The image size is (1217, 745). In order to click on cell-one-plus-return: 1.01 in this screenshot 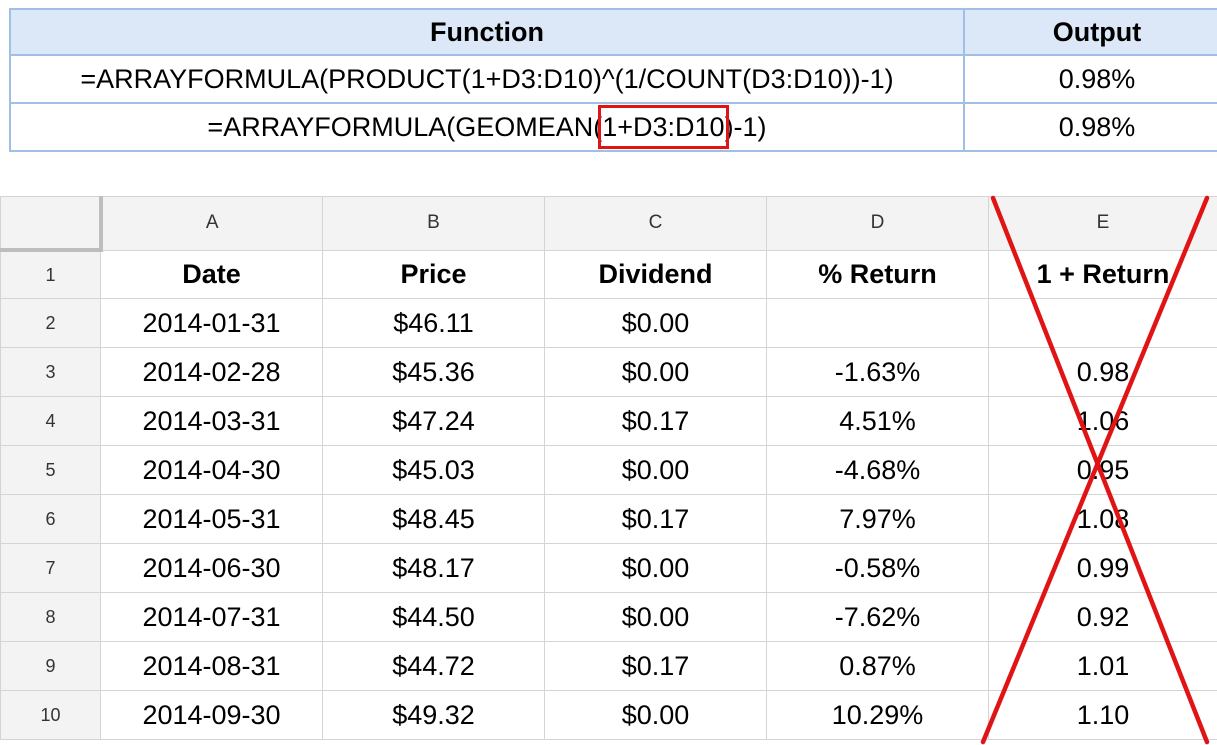, I will do `click(1102, 666)`.